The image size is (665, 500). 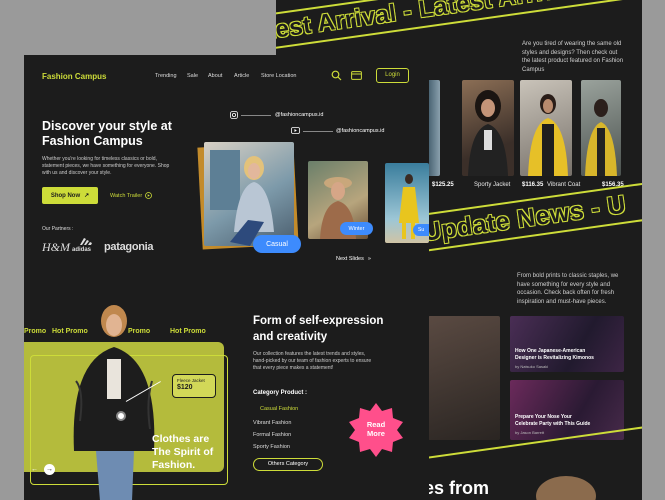 What do you see at coordinates (149, 195) in the screenshot?
I see `play-circle-icon` at bounding box center [149, 195].